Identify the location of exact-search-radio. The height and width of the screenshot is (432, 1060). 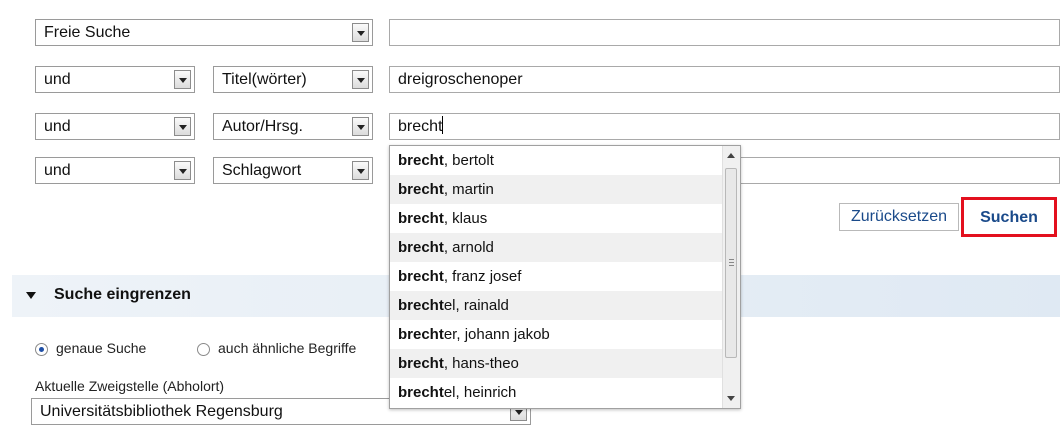
(41, 349).